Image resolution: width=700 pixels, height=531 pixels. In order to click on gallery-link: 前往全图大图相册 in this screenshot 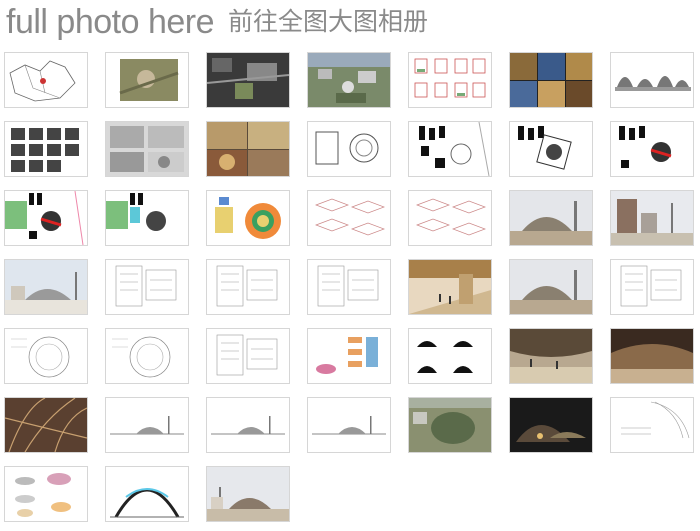, I will do `click(328, 22)`.